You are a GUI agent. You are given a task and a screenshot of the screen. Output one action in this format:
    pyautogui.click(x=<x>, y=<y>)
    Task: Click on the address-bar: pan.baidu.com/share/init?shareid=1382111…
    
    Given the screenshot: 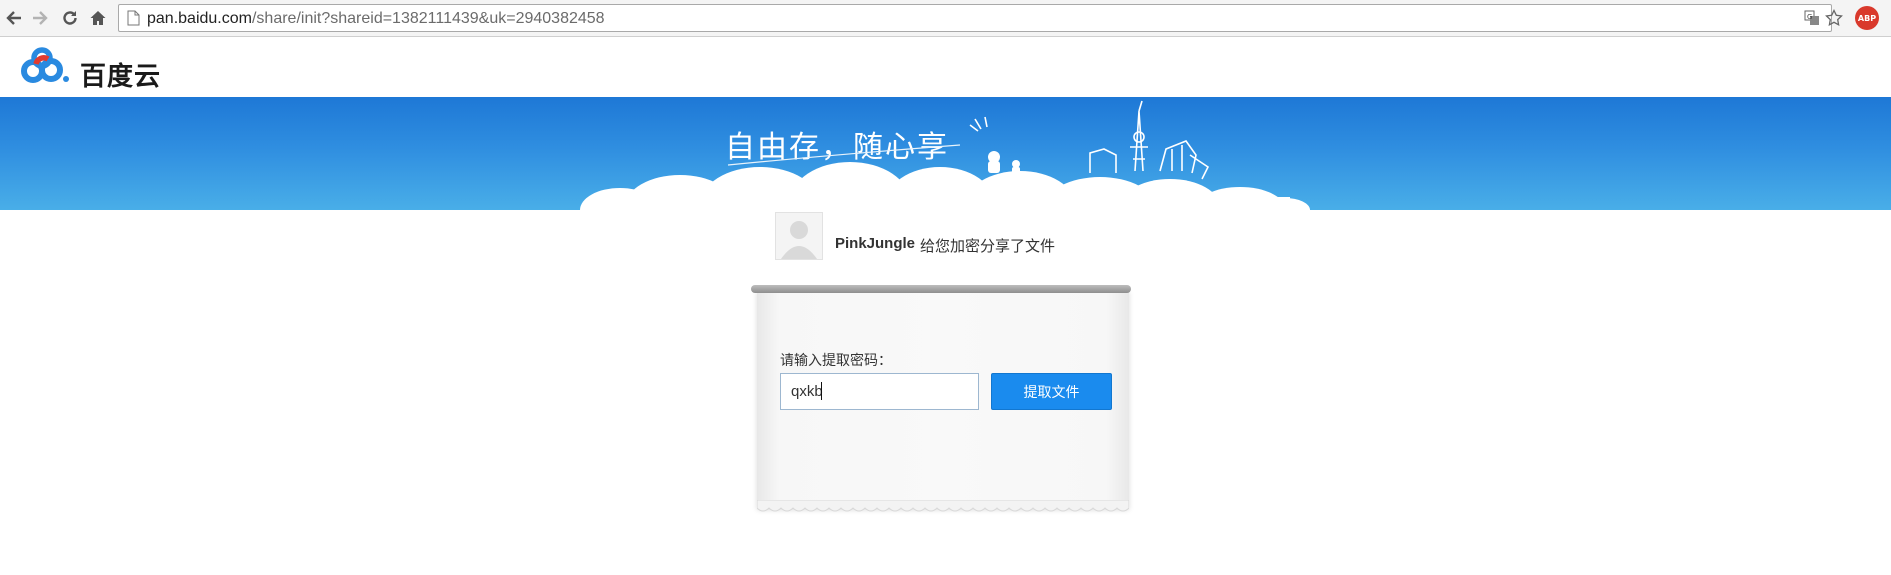 What is the action you would take?
    pyautogui.click(x=975, y=18)
    